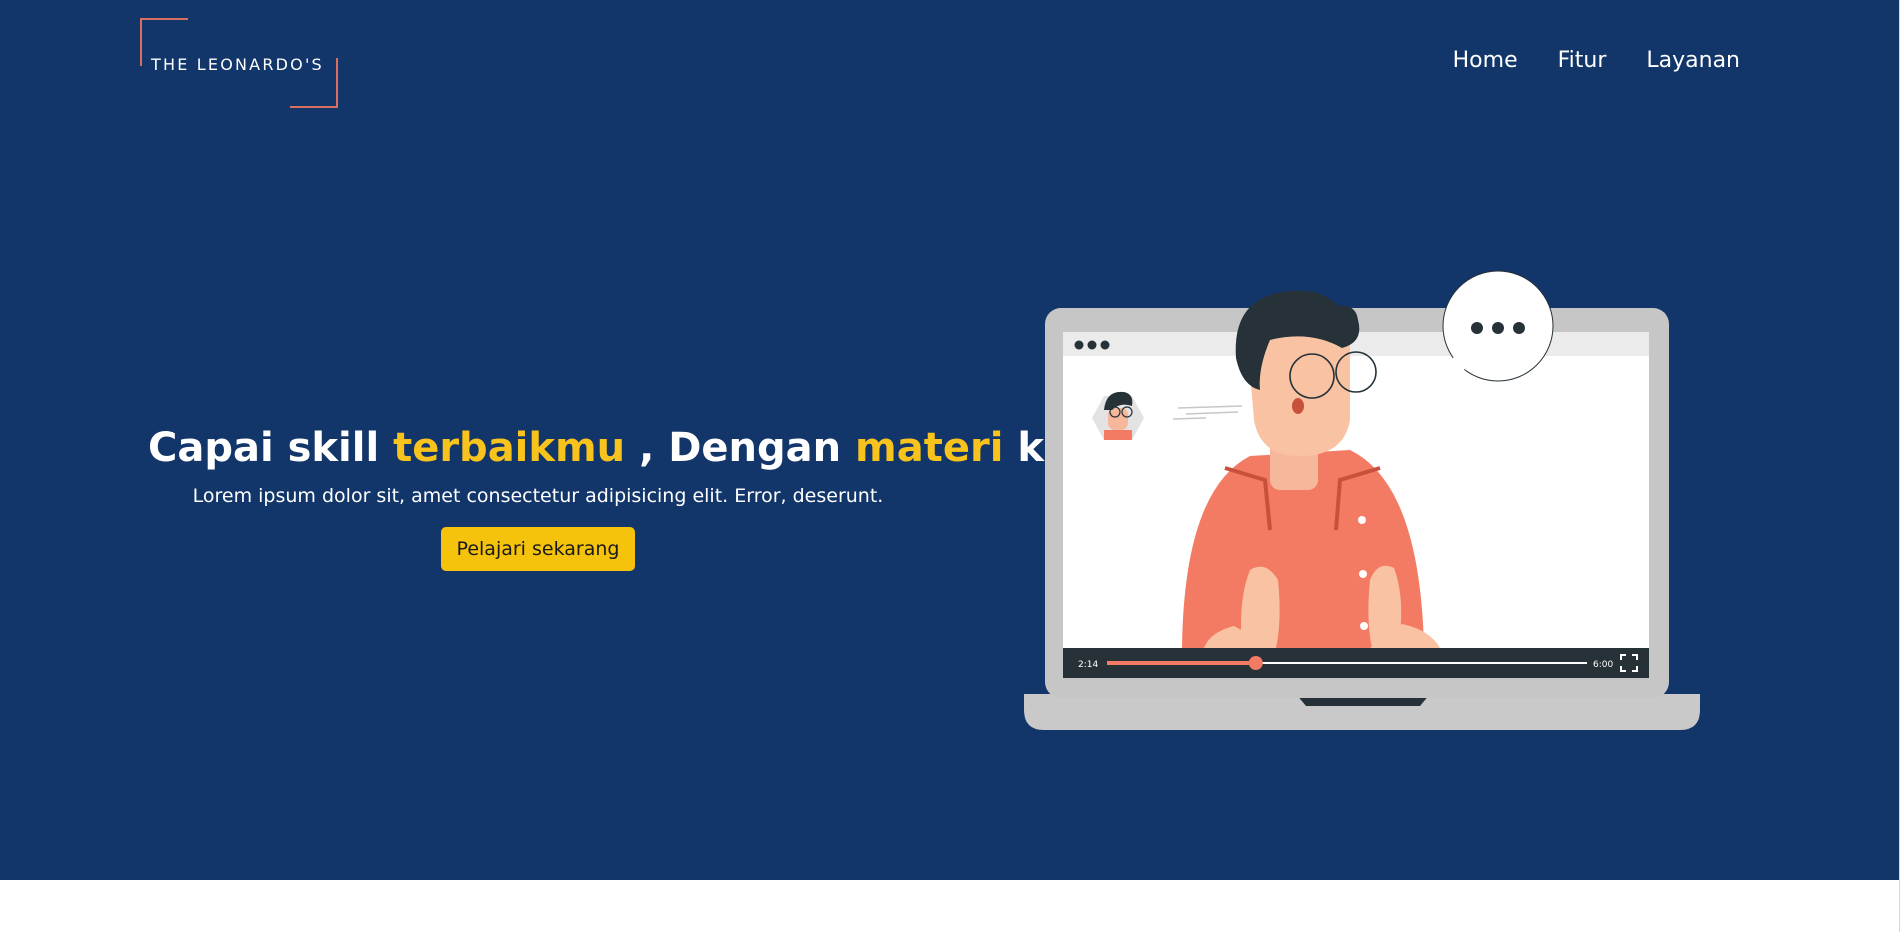 The image size is (1900, 932). I want to click on nav-home-link: Home, so click(1485, 60).